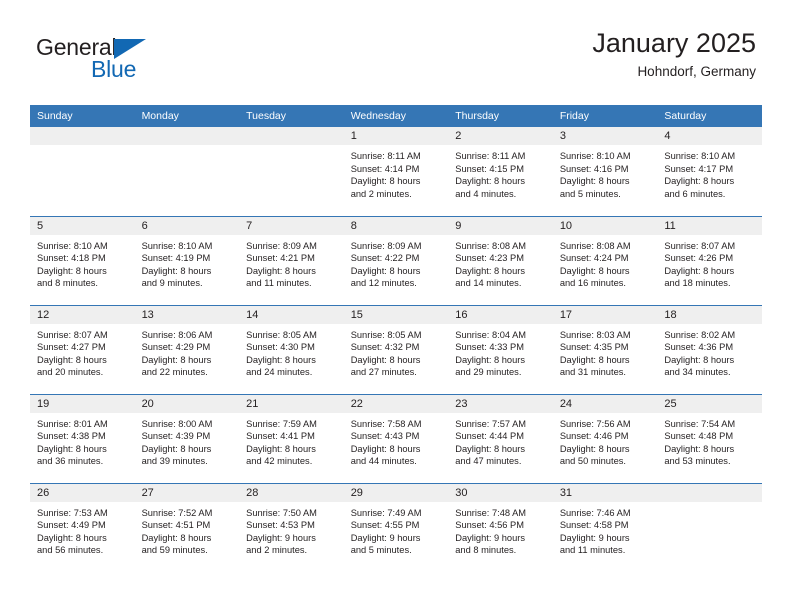 This screenshot has width=792, height=612. I want to click on sunrise-text: Sunrise: 8:05 AM, so click(386, 334).